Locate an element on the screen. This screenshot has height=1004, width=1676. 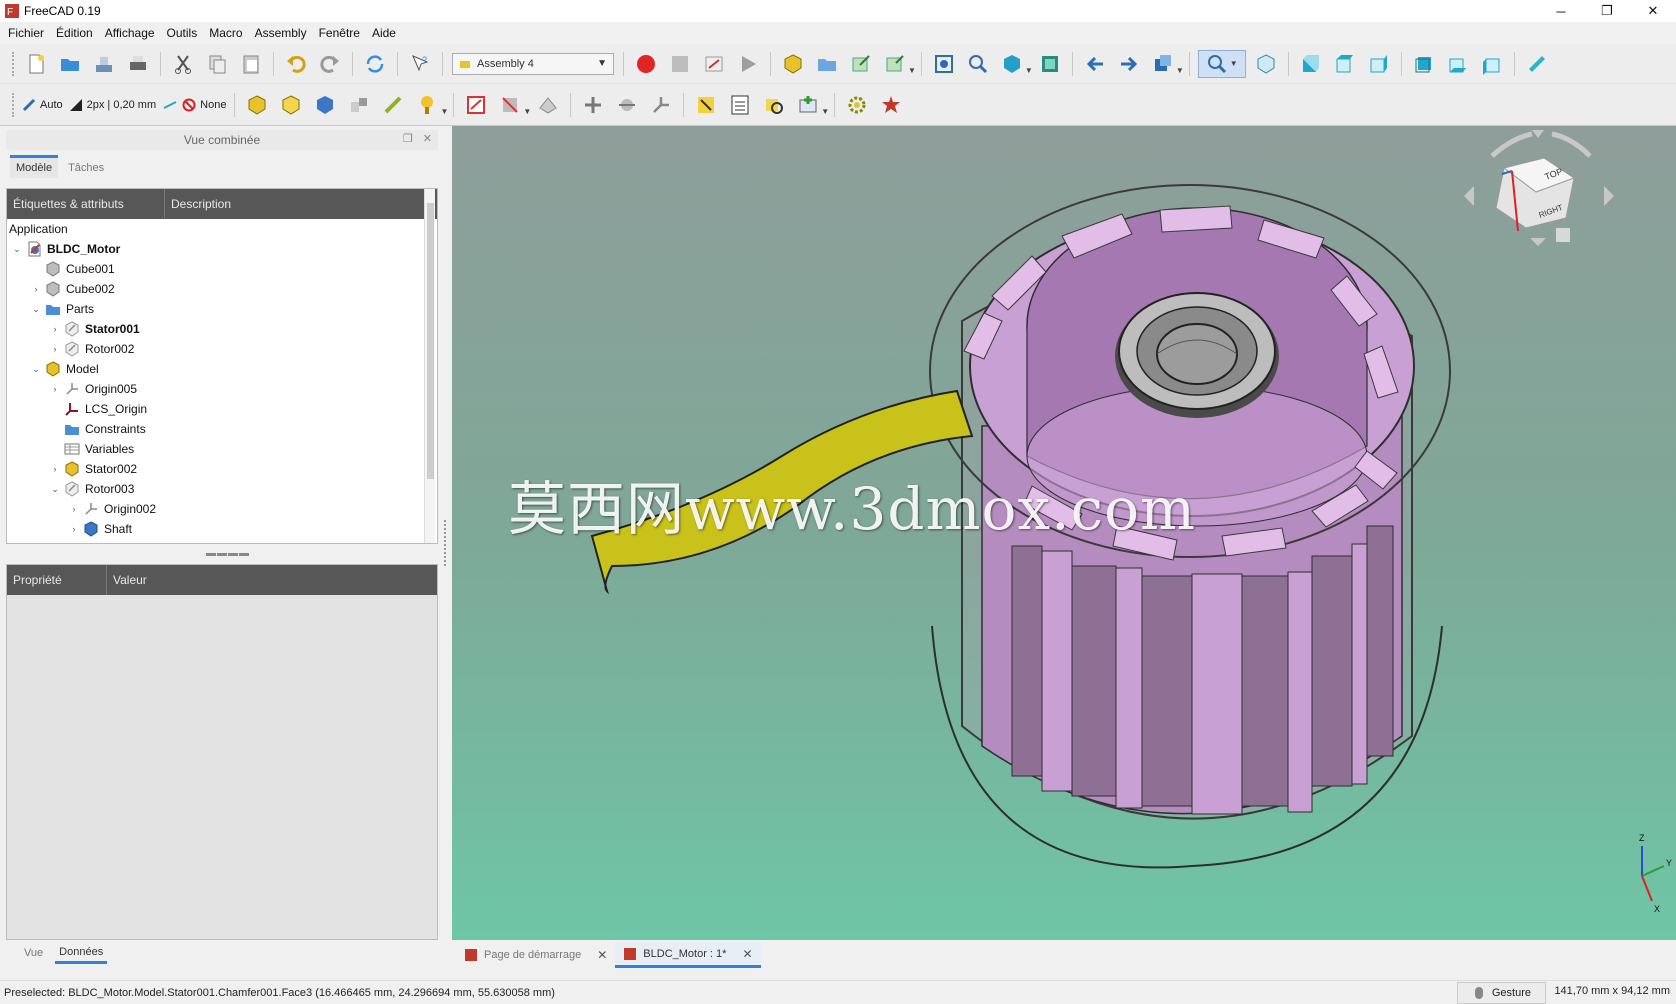
menu-affichage: Affichage is located at coordinates (130, 33).